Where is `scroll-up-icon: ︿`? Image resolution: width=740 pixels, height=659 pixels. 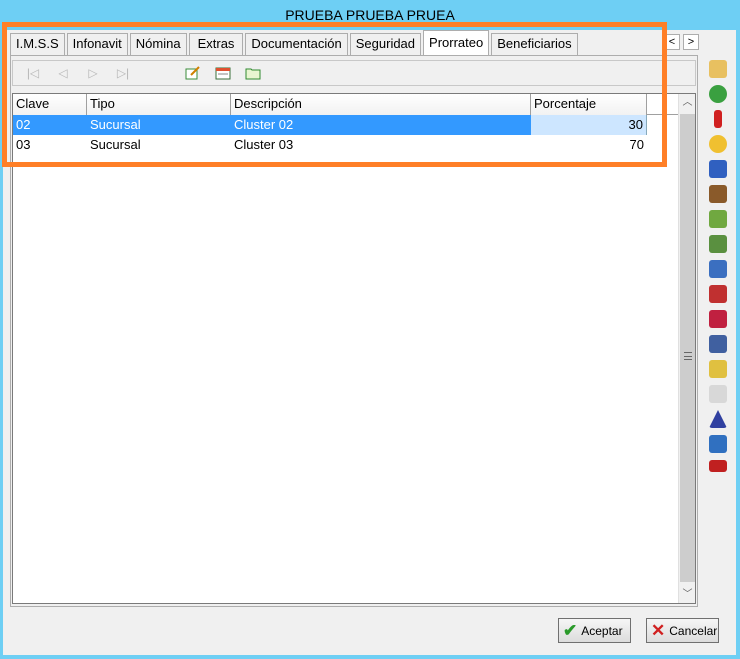 scroll-up-icon: ︿ is located at coordinates (687, 102).